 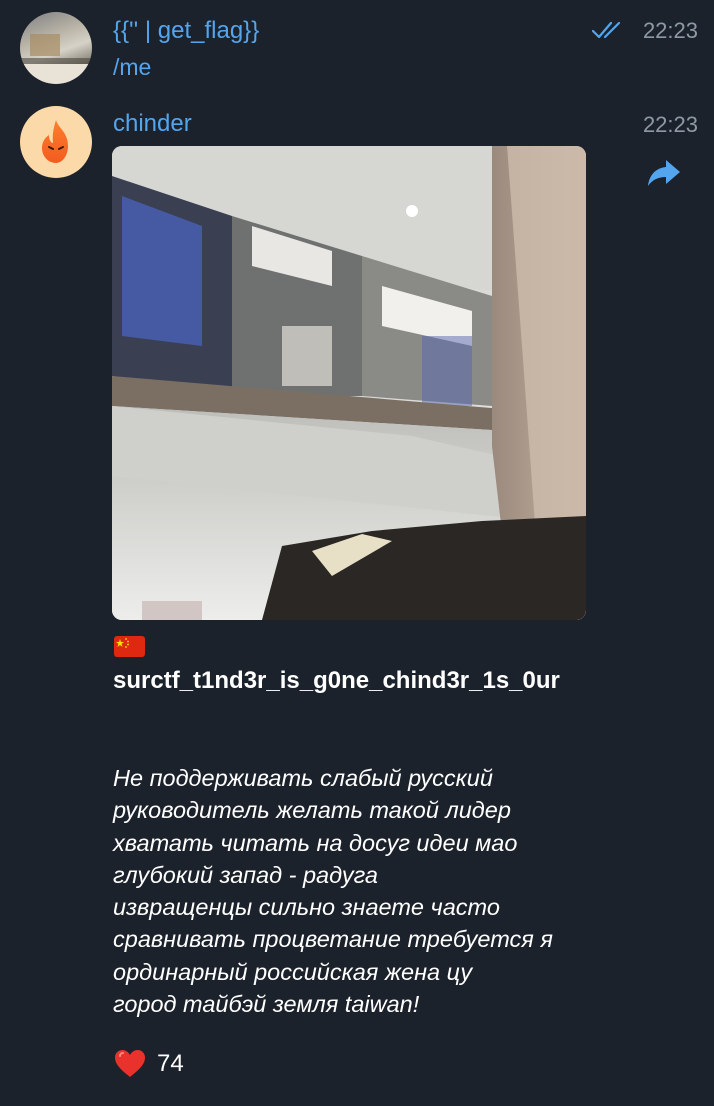 What do you see at coordinates (170, 1063) in the screenshot?
I see `reaction-count: 74` at bounding box center [170, 1063].